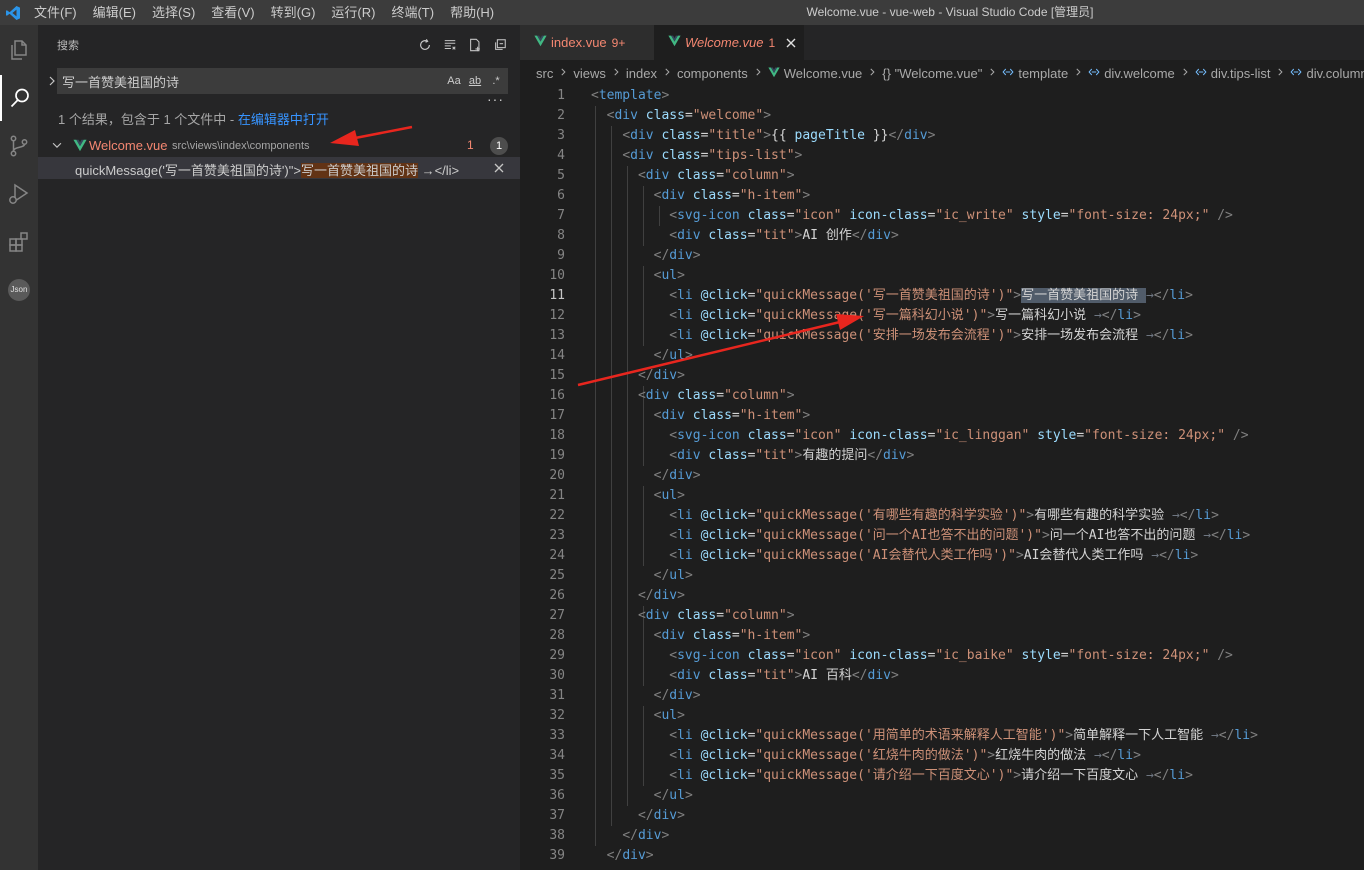  What do you see at coordinates (942, 236) in the screenshot?
I see `code-line: 8 <div class="tit">AI 创作</div>` at bounding box center [942, 236].